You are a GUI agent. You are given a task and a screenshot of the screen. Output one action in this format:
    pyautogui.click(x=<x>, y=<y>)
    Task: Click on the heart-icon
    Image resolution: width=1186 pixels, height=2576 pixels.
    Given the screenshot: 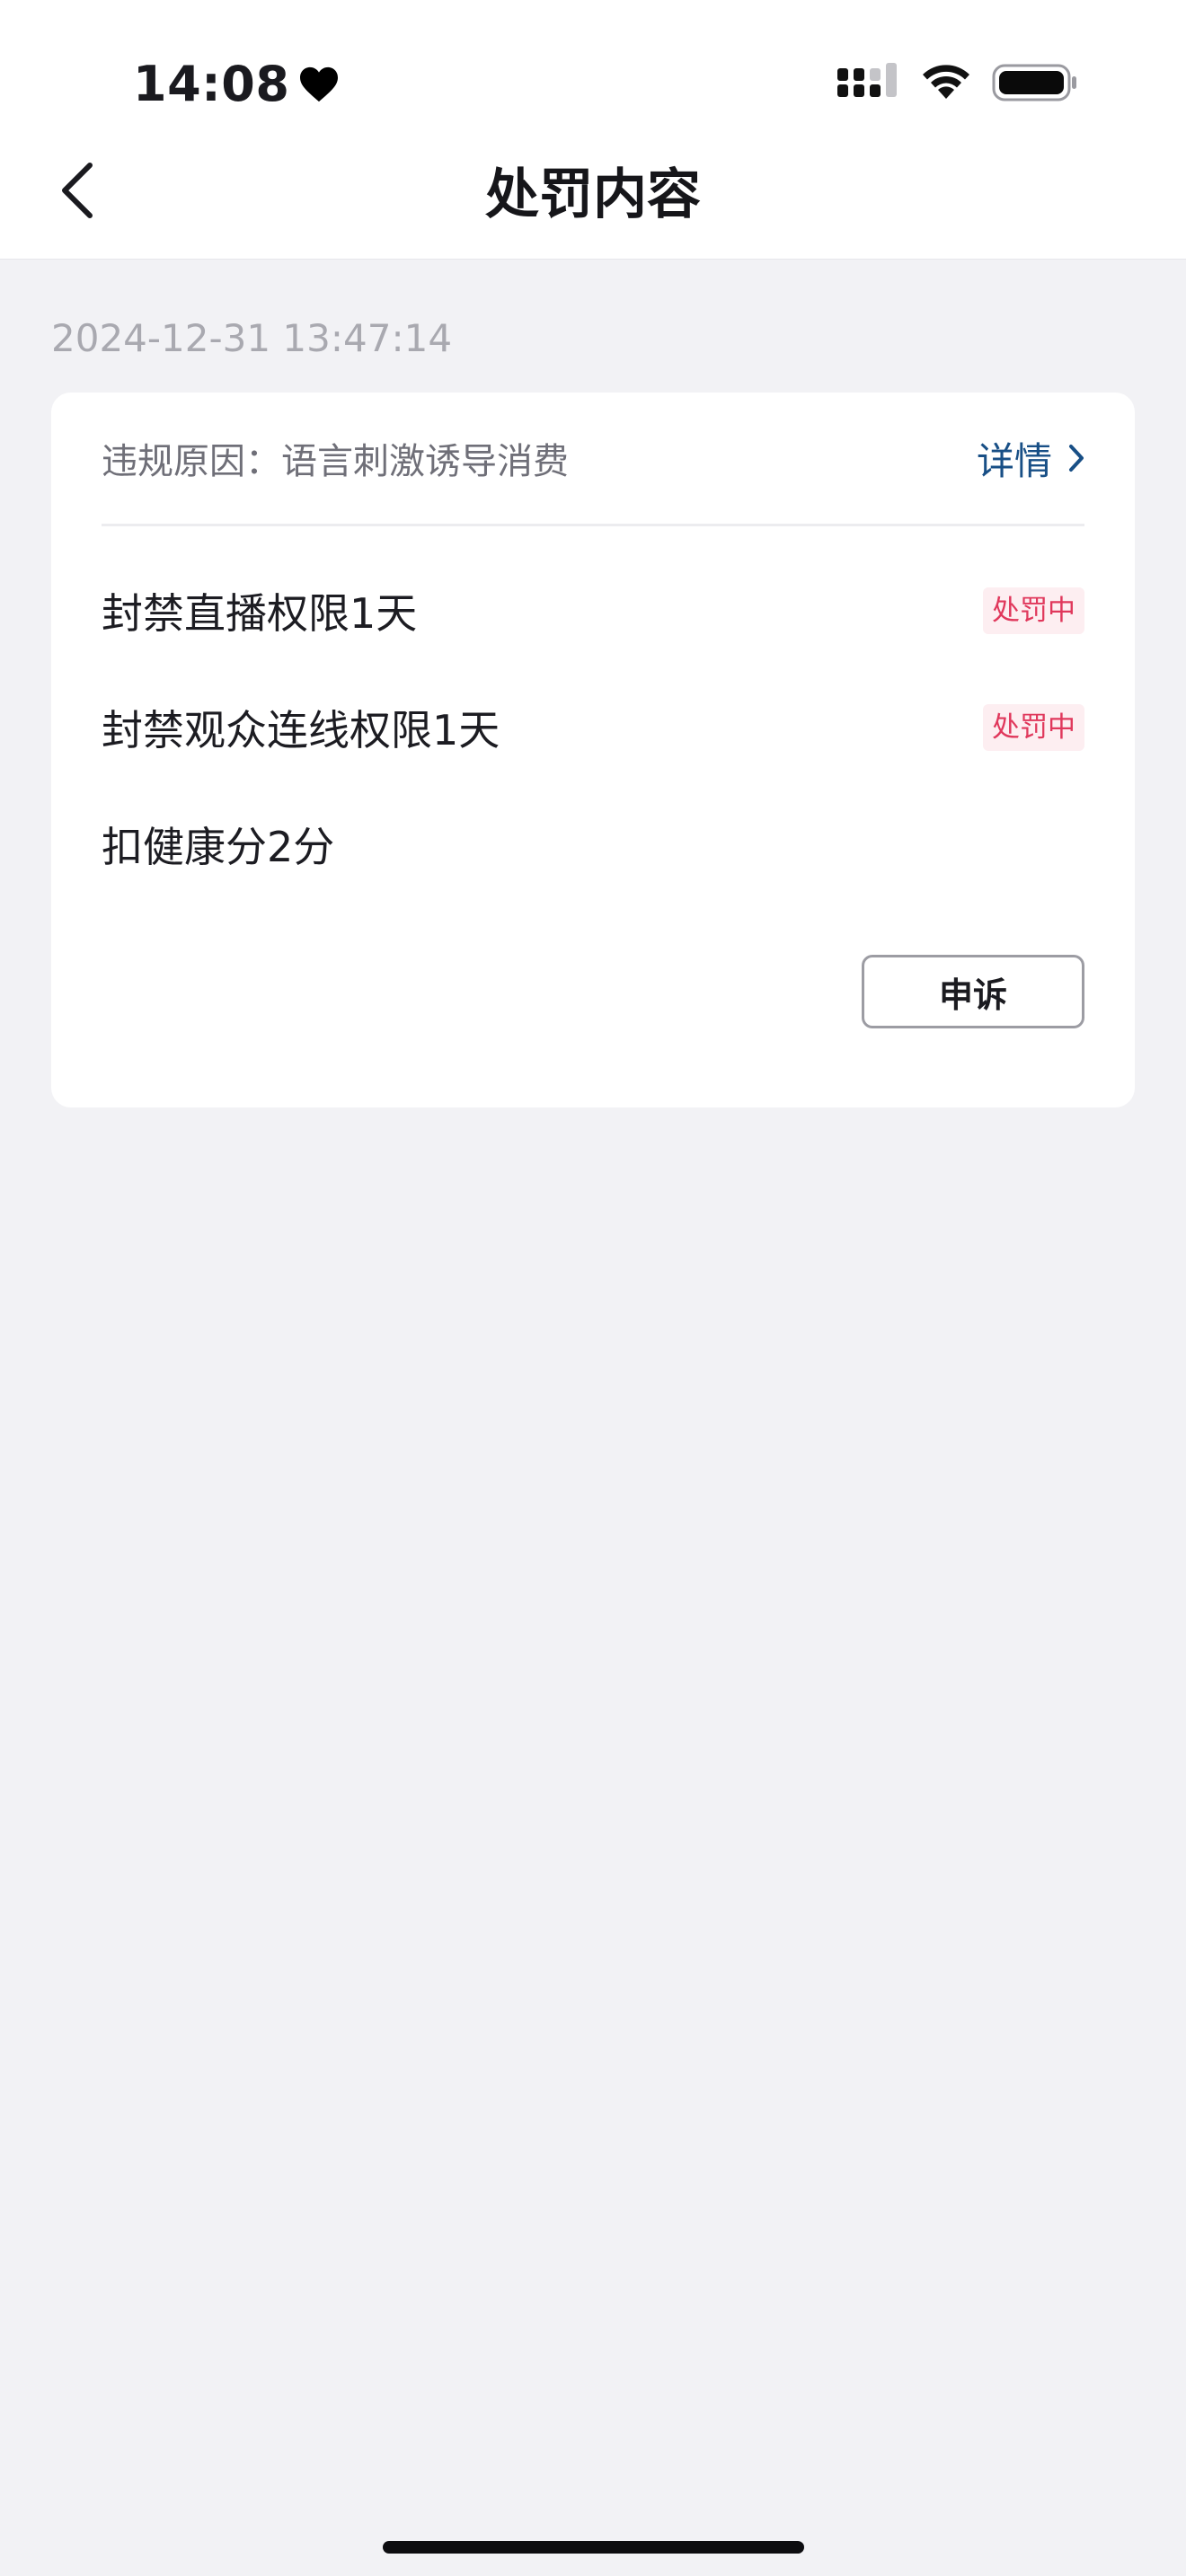 What is the action you would take?
    pyautogui.click(x=319, y=83)
    